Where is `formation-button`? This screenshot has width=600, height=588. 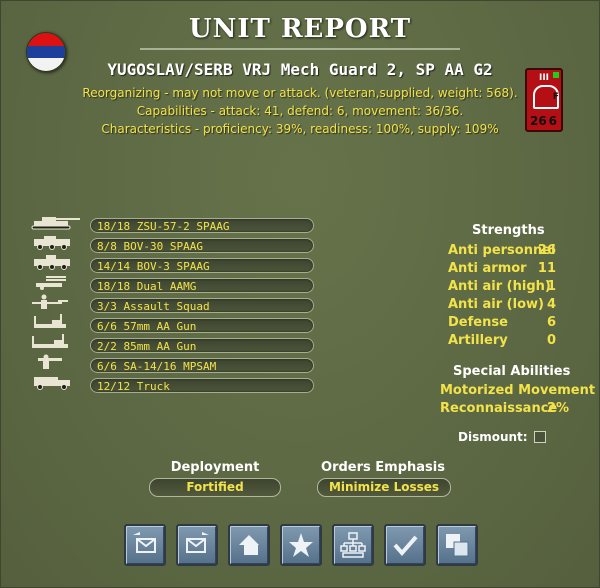 formation-button is located at coordinates (353, 545).